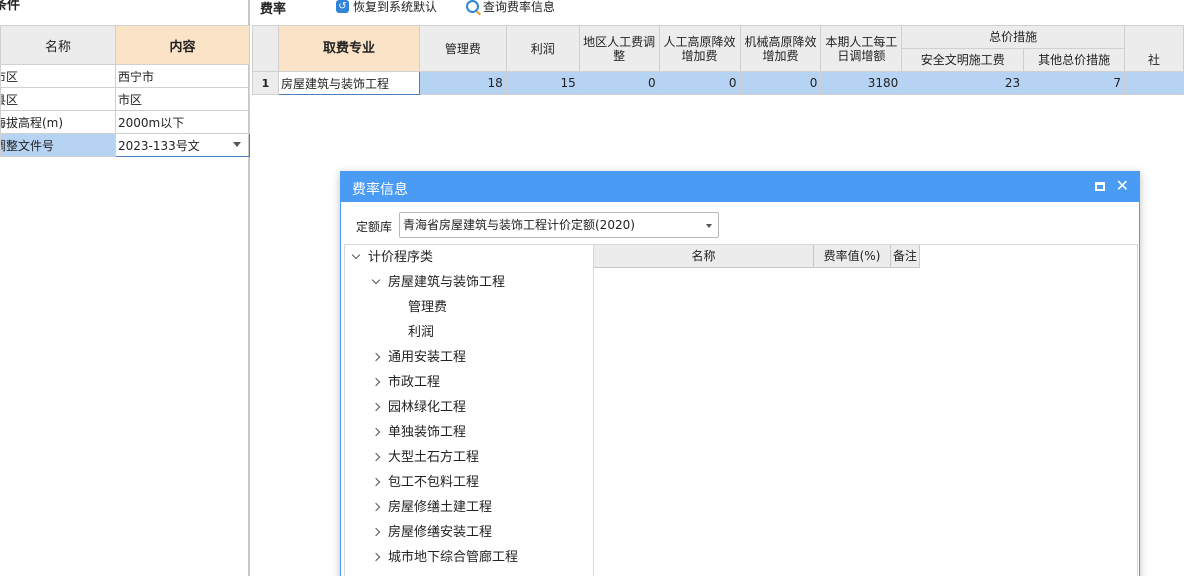 The width and height of the screenshot is (1184, 576). What do you see at coordinates (440, 507) in the screenshot?
I see `tree-item-label: 房屋修缮土建工程` at bounding box center [440, 507].